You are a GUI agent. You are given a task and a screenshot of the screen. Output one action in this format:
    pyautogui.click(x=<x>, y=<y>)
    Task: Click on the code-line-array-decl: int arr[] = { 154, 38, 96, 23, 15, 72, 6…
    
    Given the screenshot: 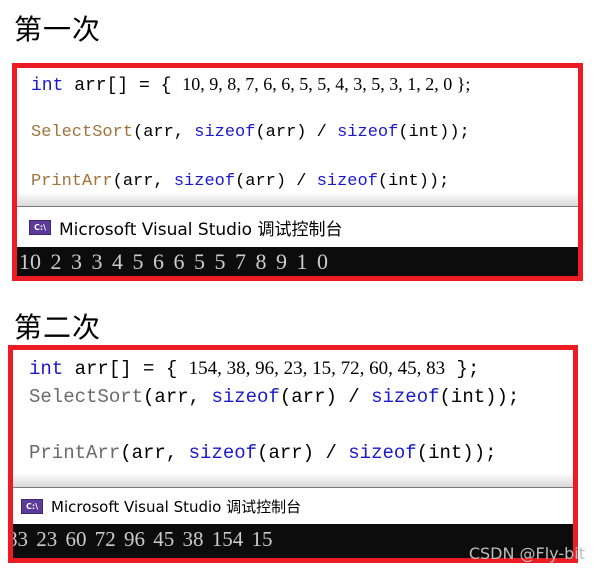 What is the action you would take?
    pyautogui.click(x=254, y=369)
    